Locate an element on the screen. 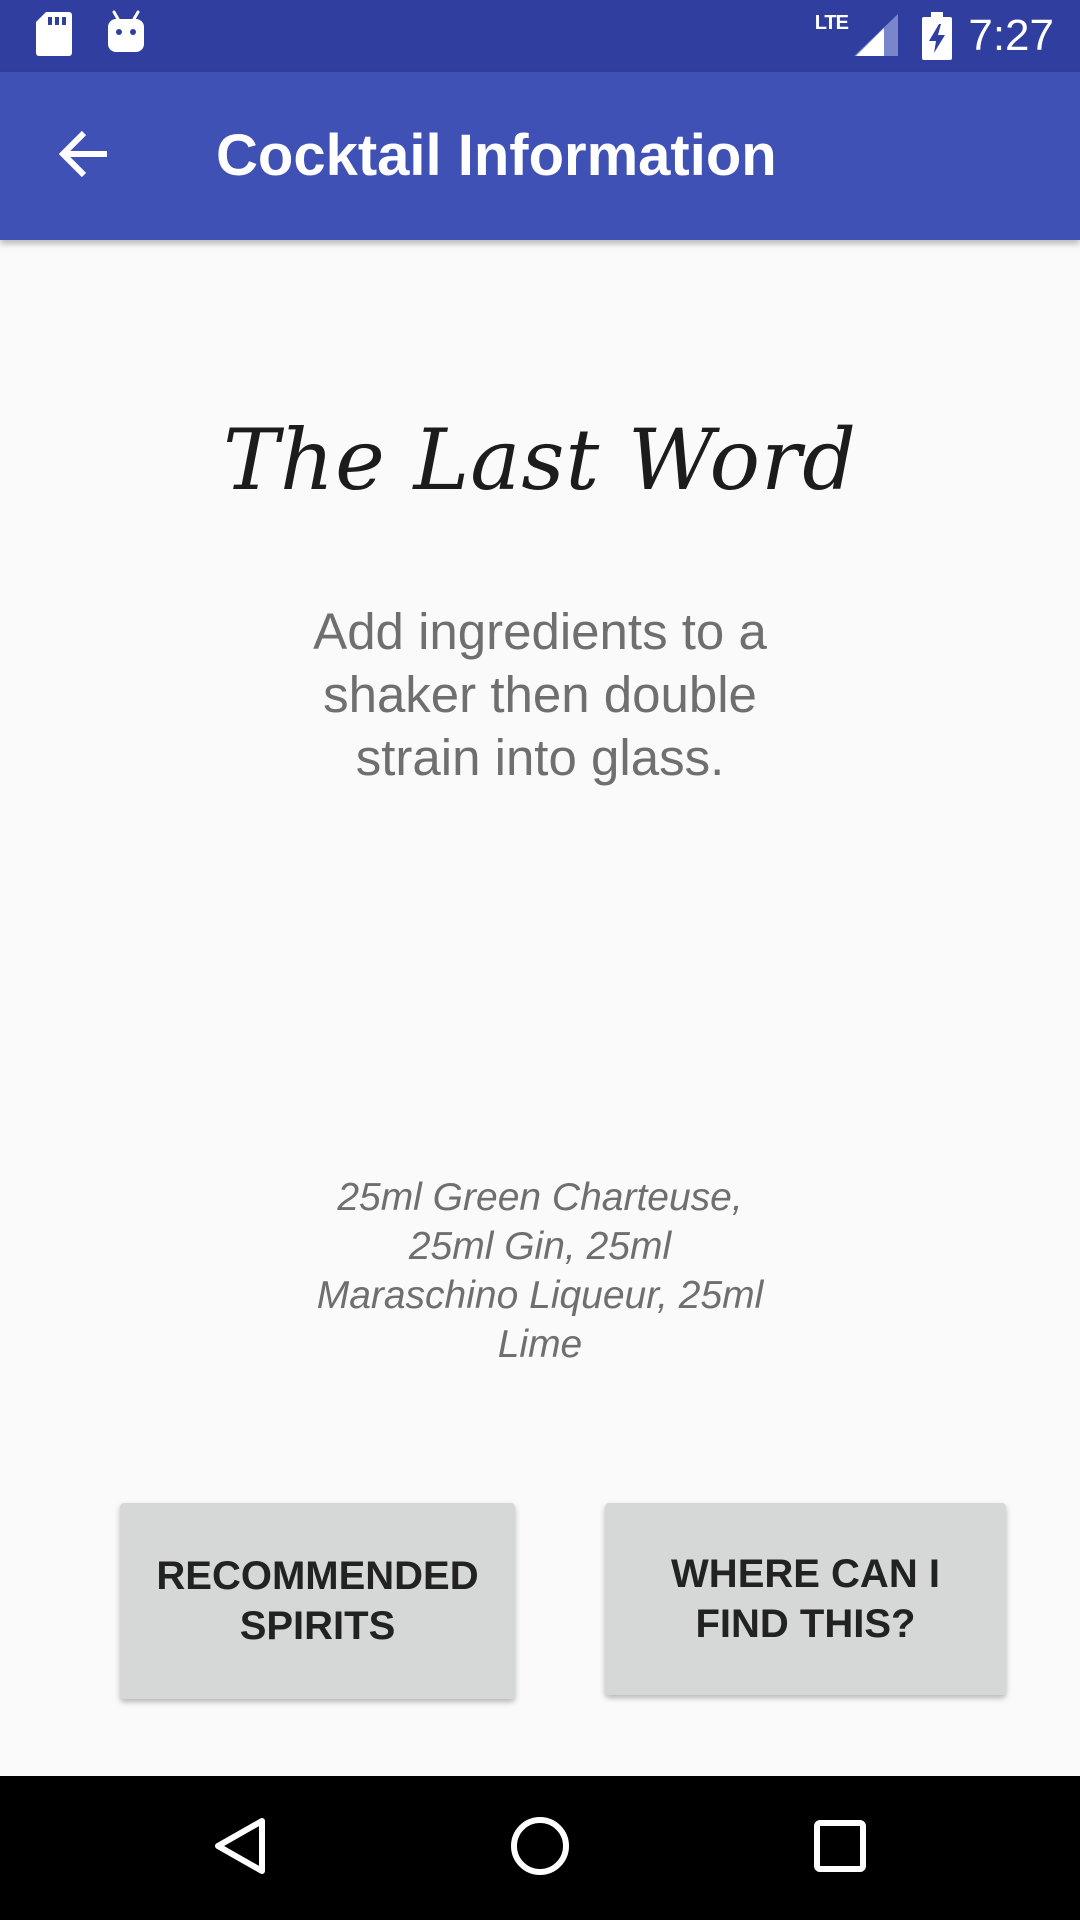 The height and width of the screenshot is (1920, 1080). lte-signal-icon is located at coordinates (876, 37).